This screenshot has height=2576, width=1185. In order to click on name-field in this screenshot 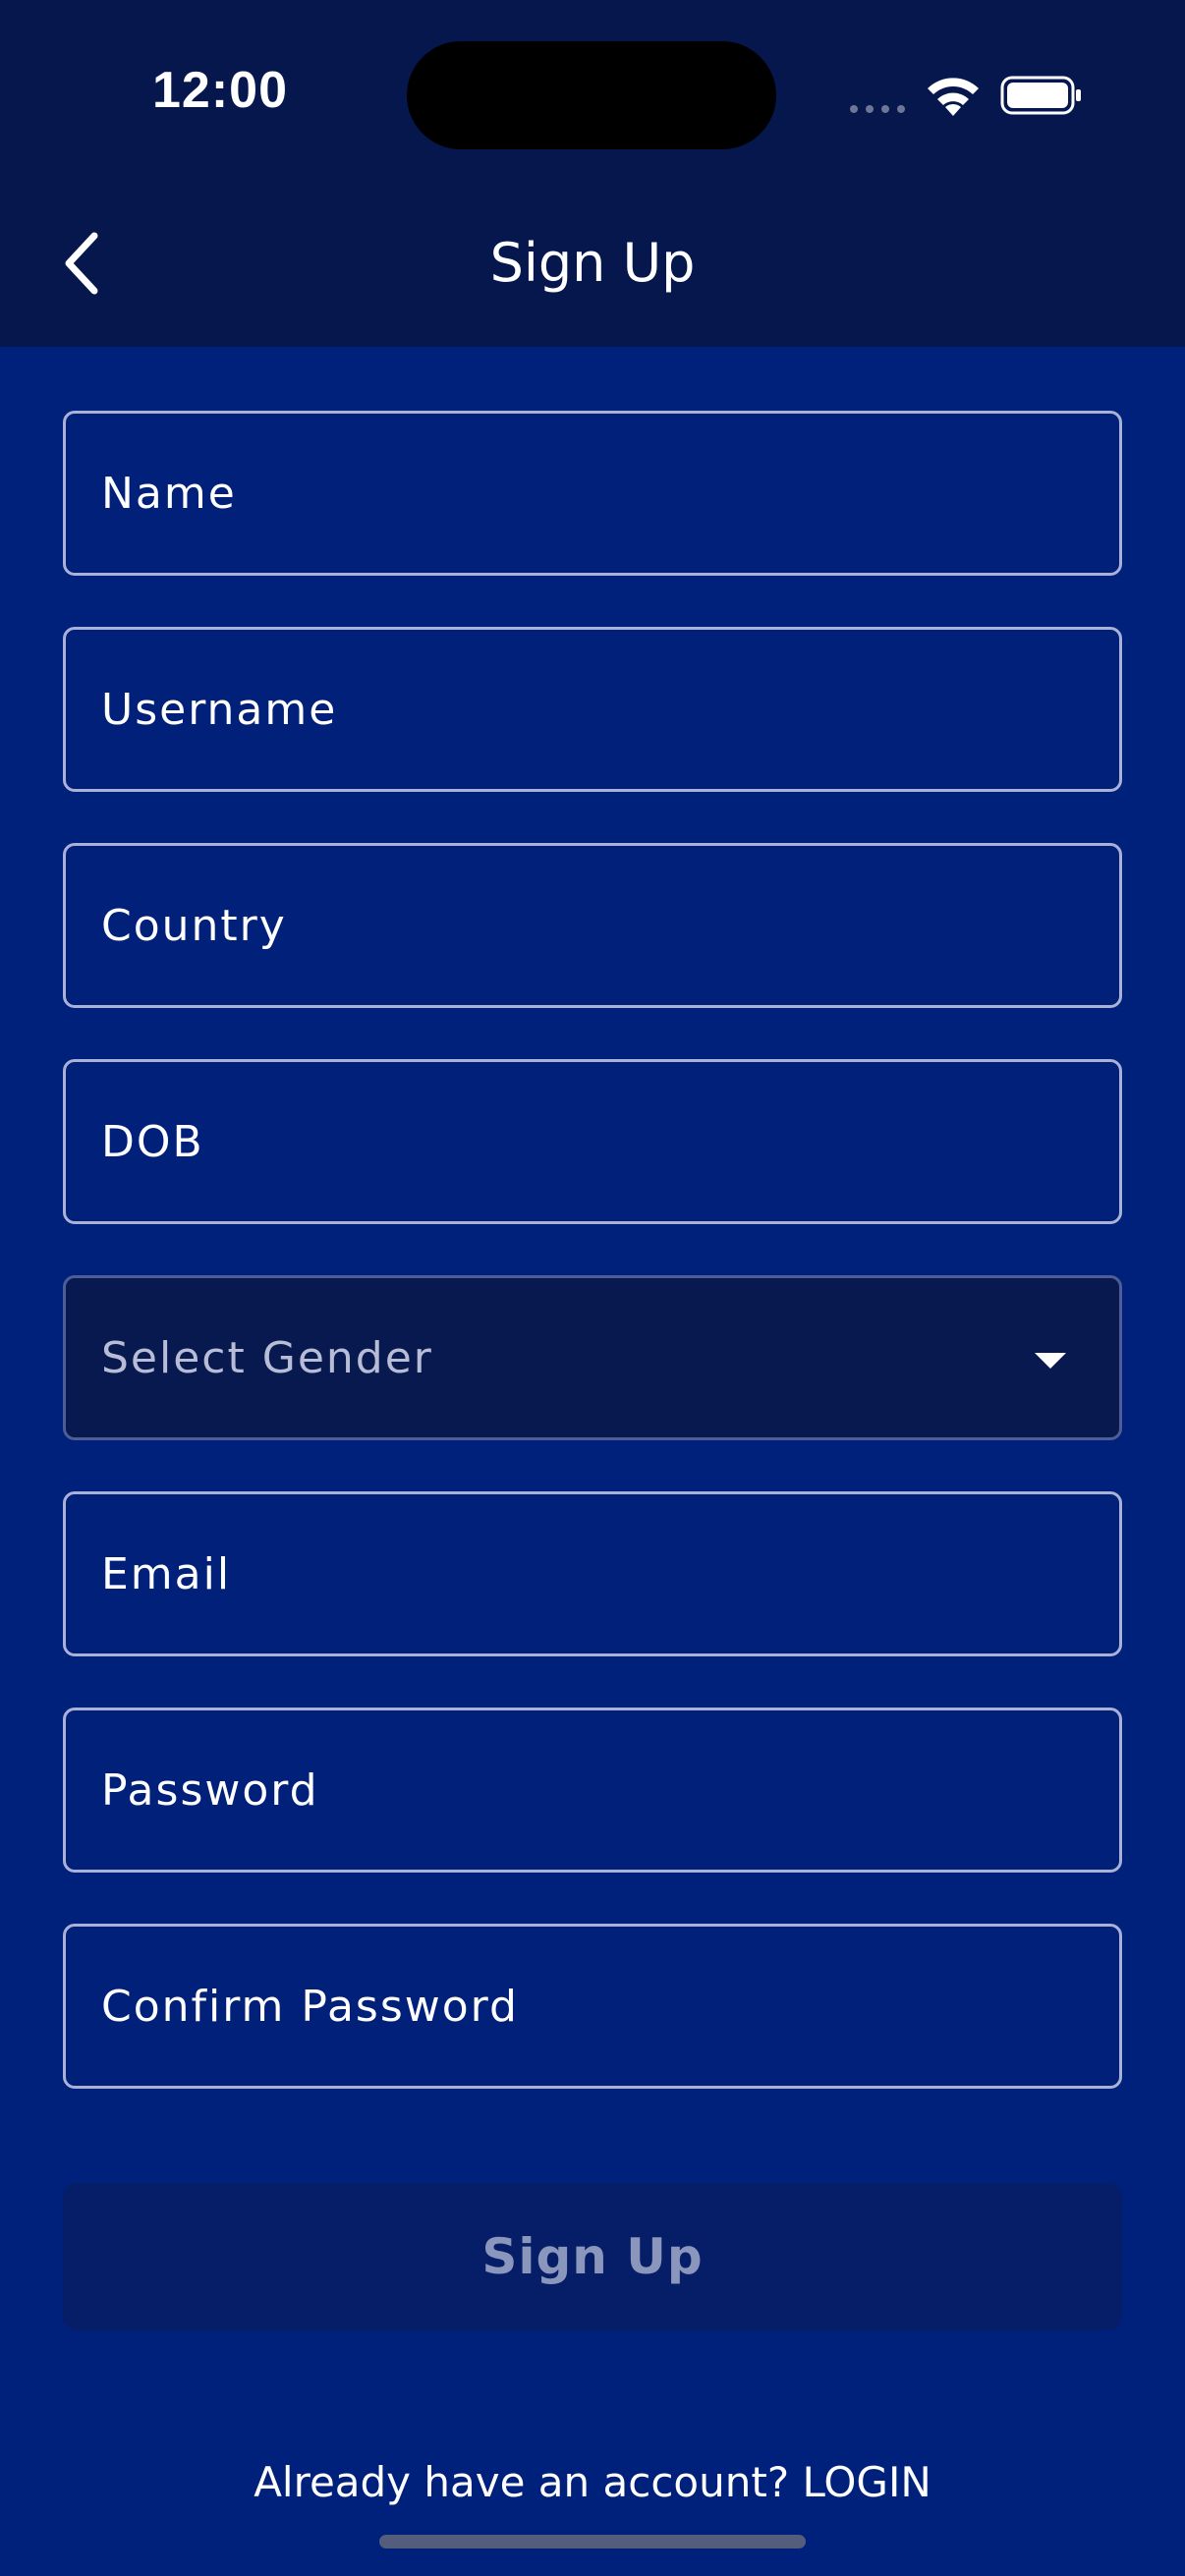, I will do `click(610, 493)`.